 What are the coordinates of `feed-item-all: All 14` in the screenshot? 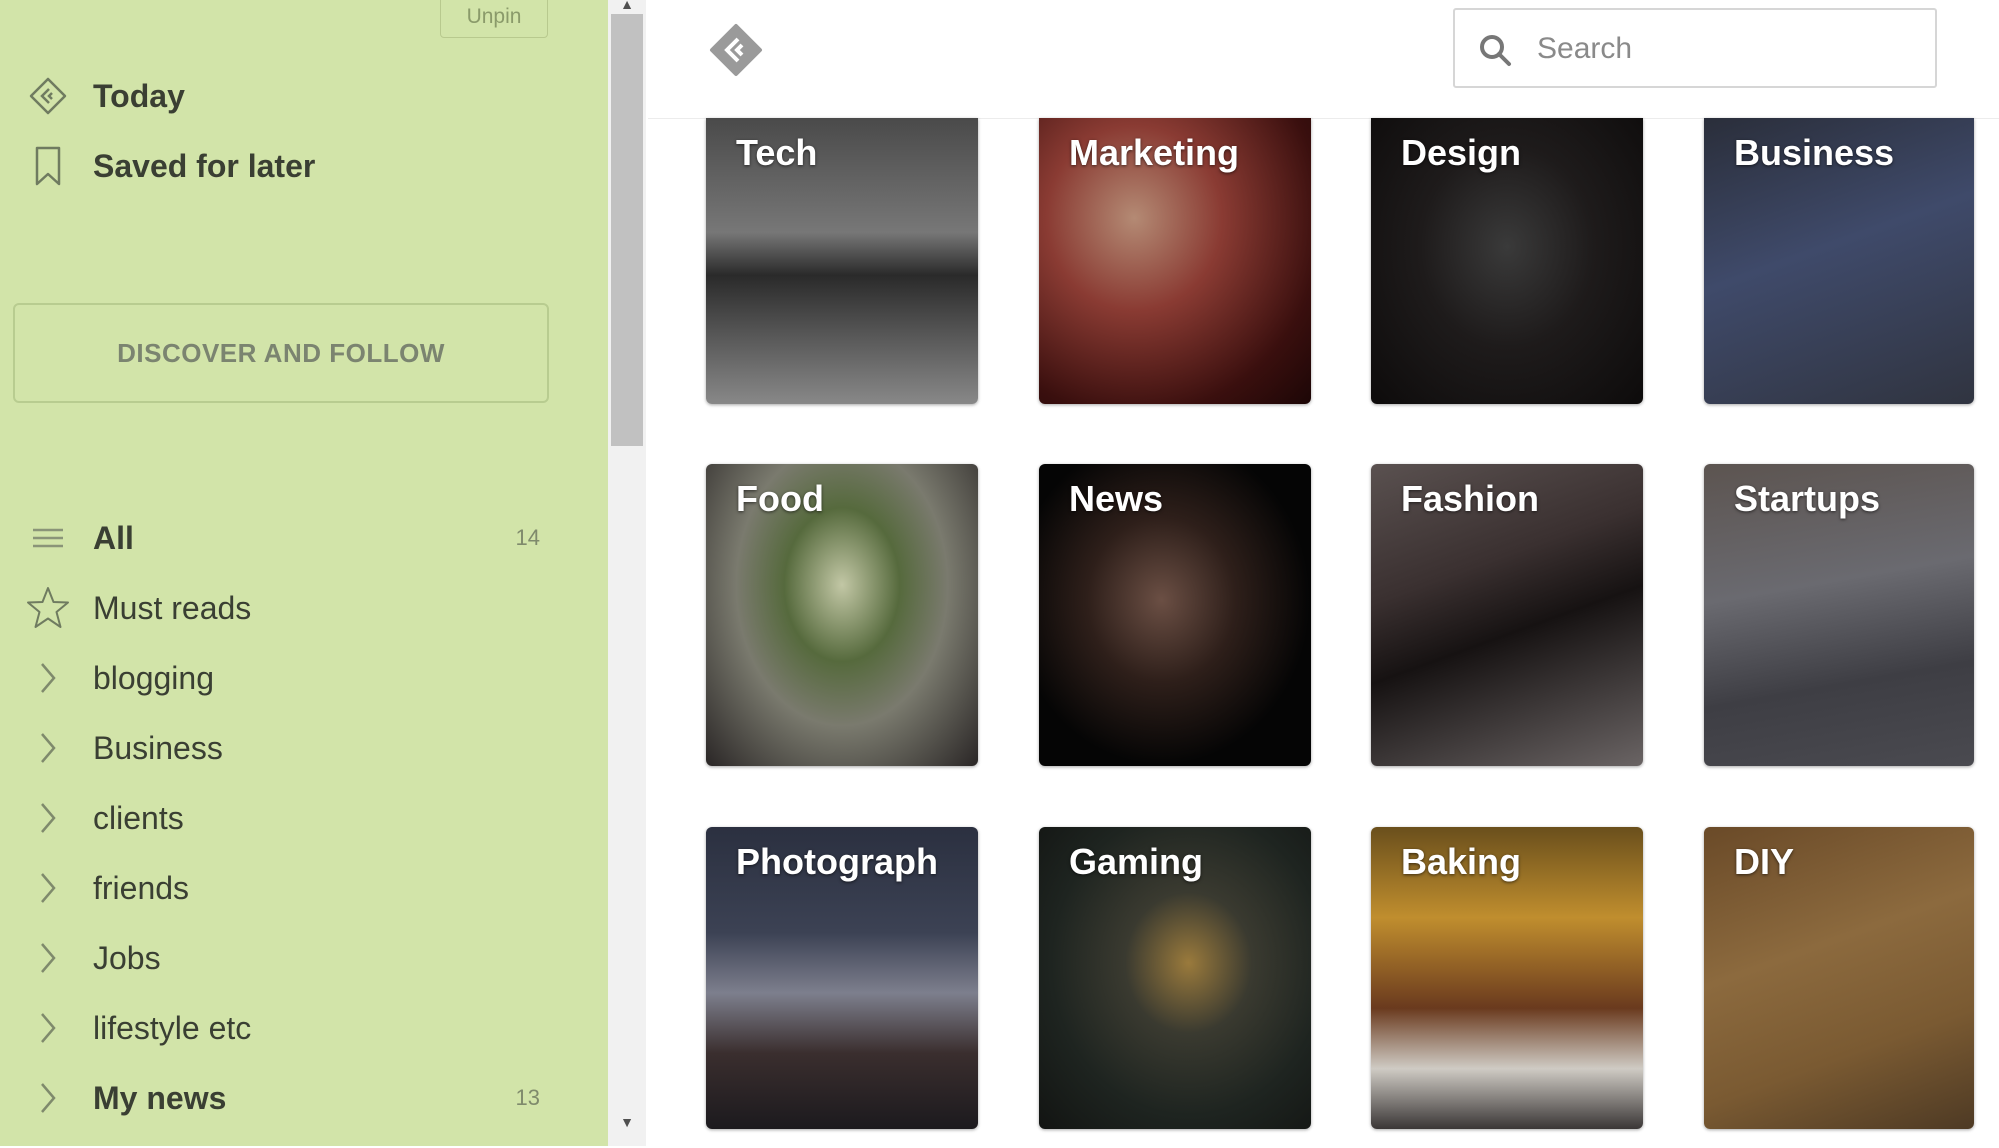 It's located at (280, 538).